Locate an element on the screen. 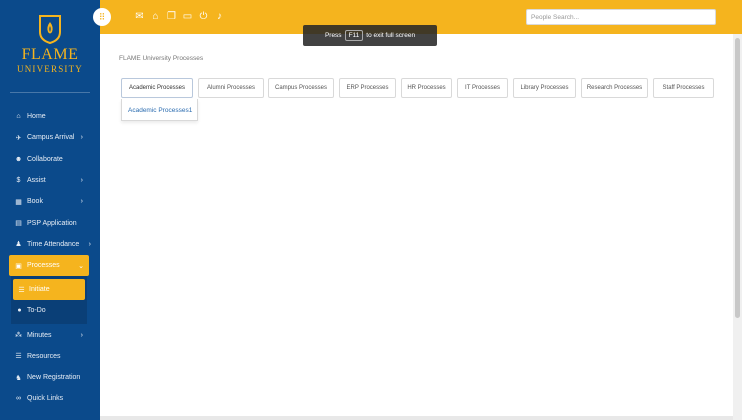  bottom-border is located at coordinates (416, 418).